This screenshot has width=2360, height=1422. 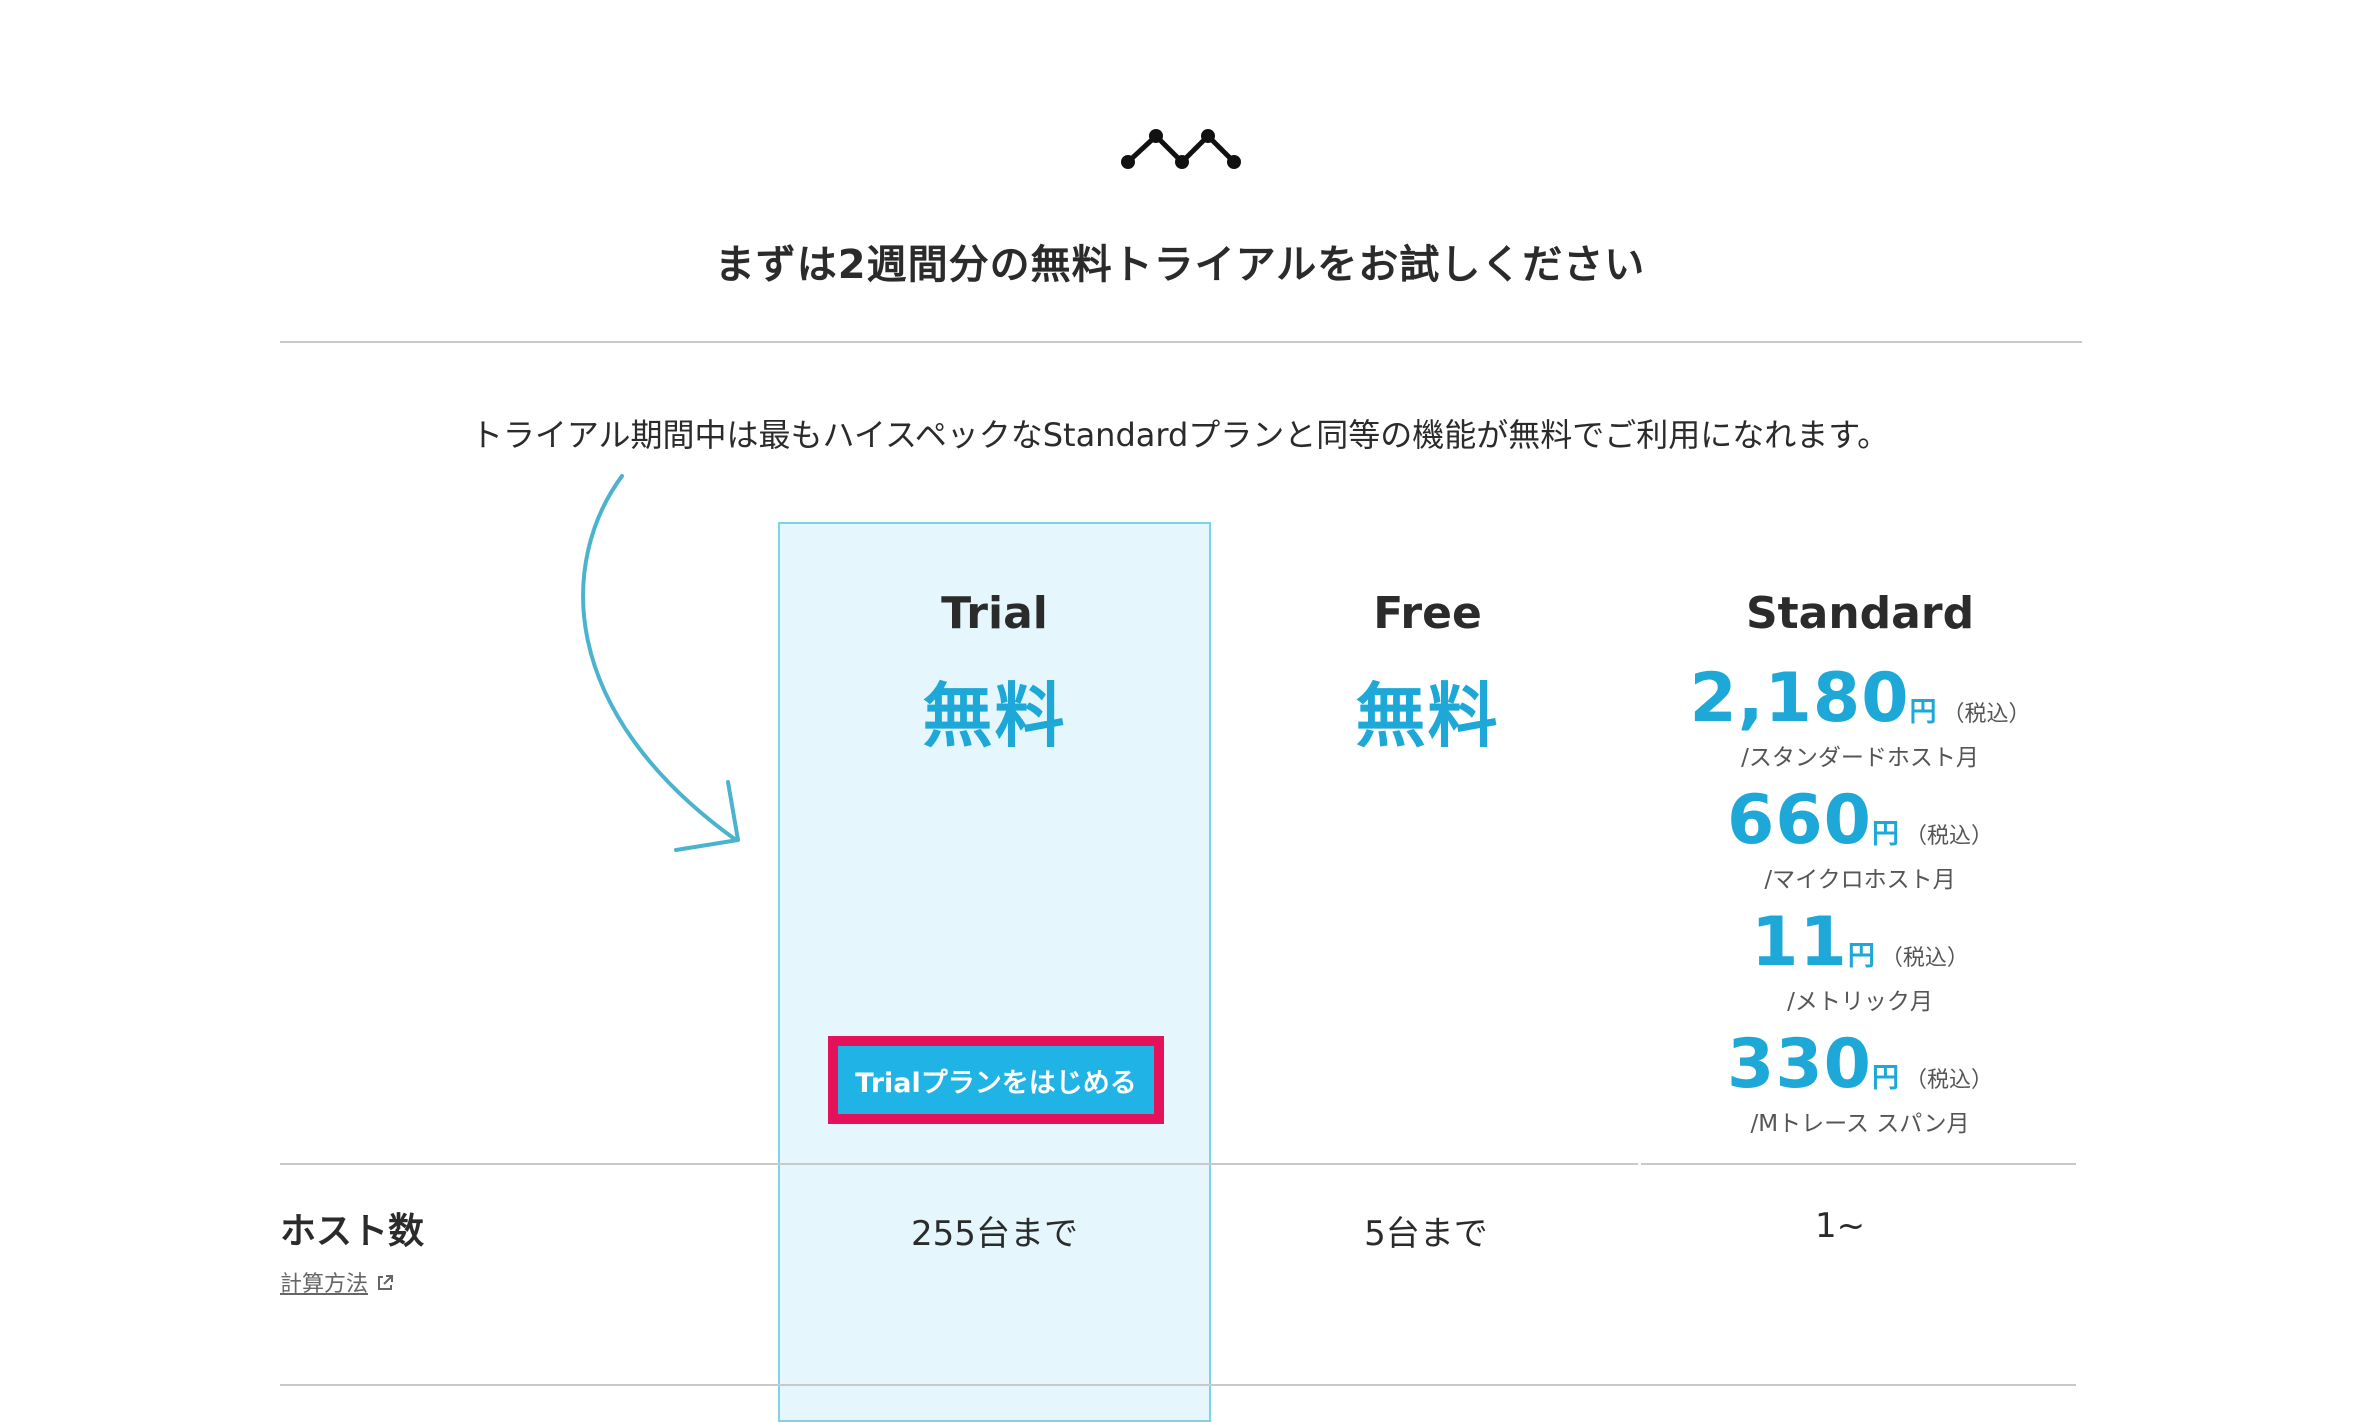 I want to click on start-trial-button: Trialプランをはじめる, so click(x=996, y=1080).